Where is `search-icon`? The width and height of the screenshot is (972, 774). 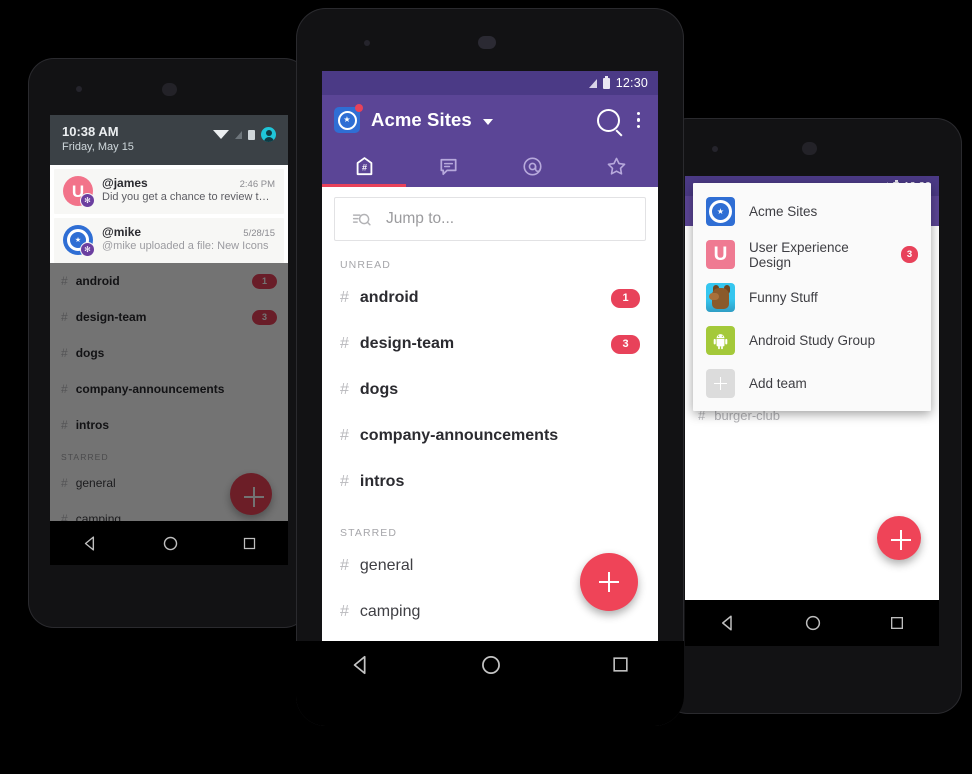
search-icon is located at coordinates (608, 120).